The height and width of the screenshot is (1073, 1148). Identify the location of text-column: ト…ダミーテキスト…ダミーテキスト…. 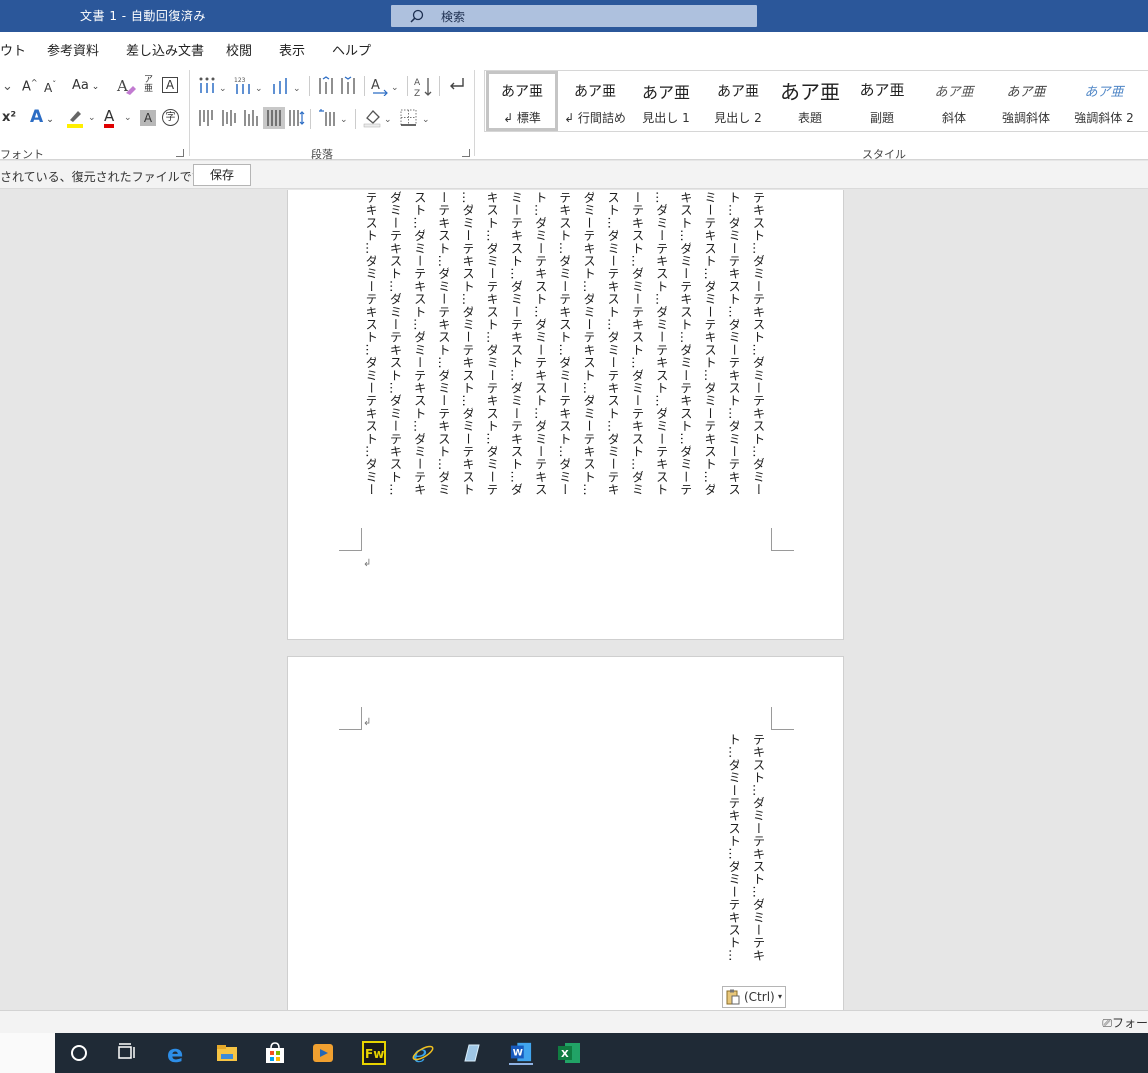
(733, 847).